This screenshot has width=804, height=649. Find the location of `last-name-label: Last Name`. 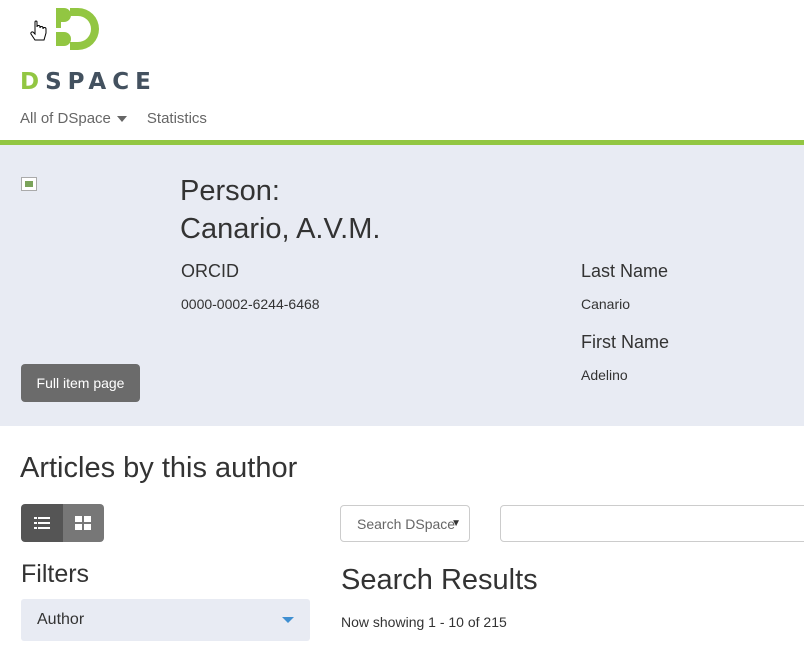

last-name-label: Last Name is located at coordinates (625, 271).